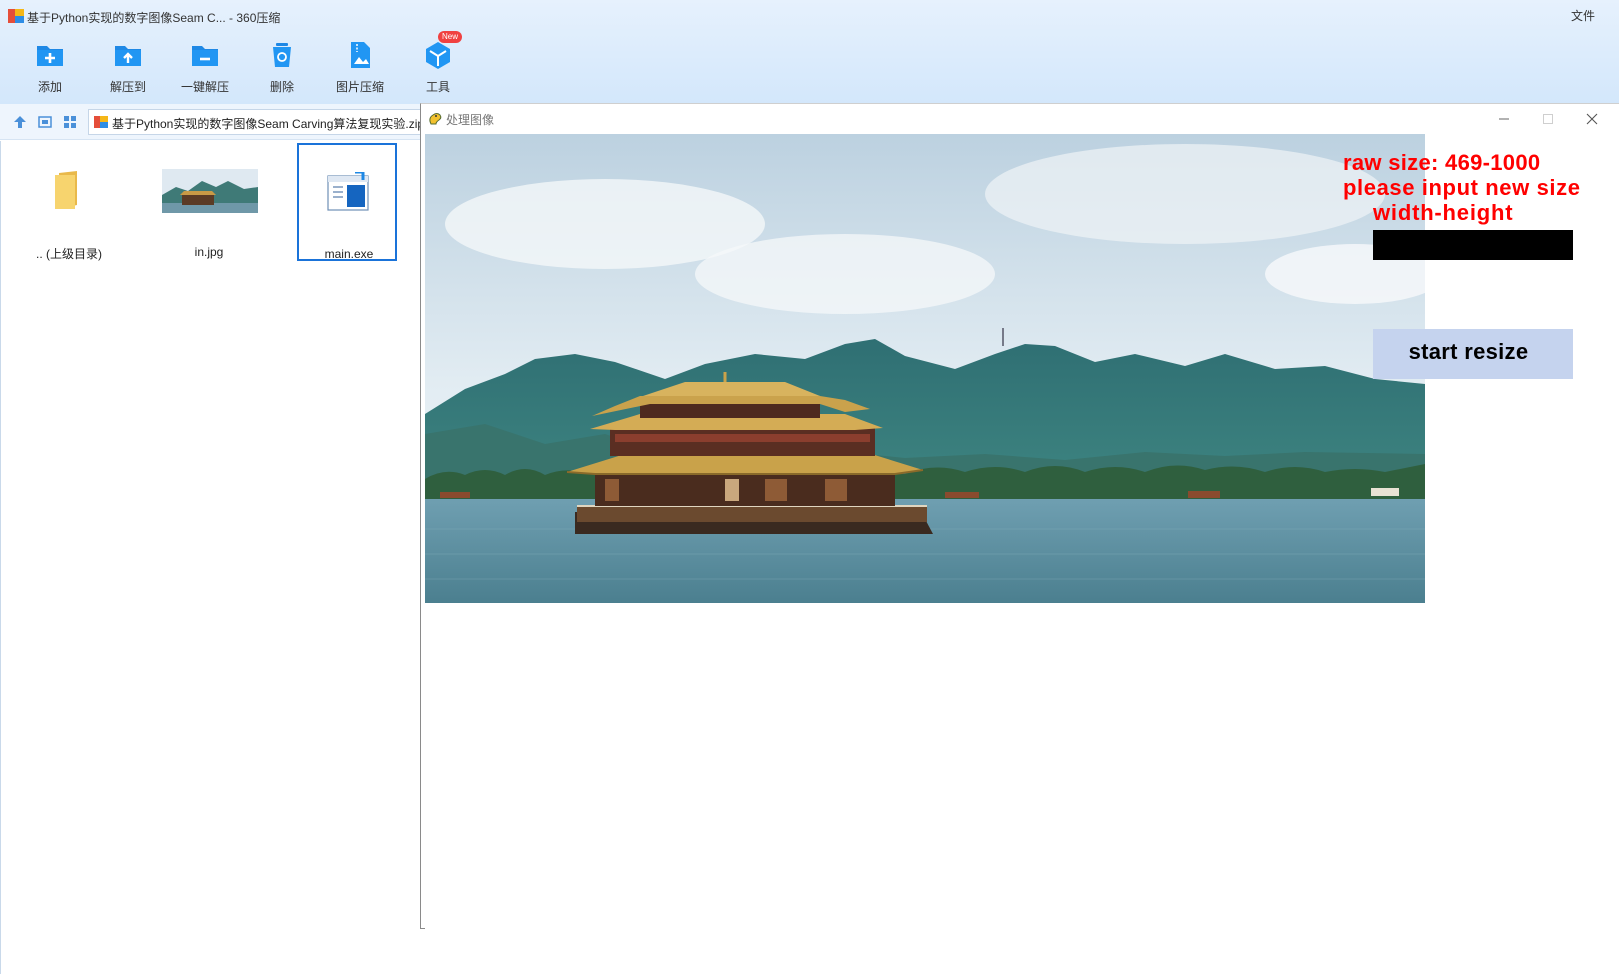  I want to click on folder-icon, so click(66, 190).